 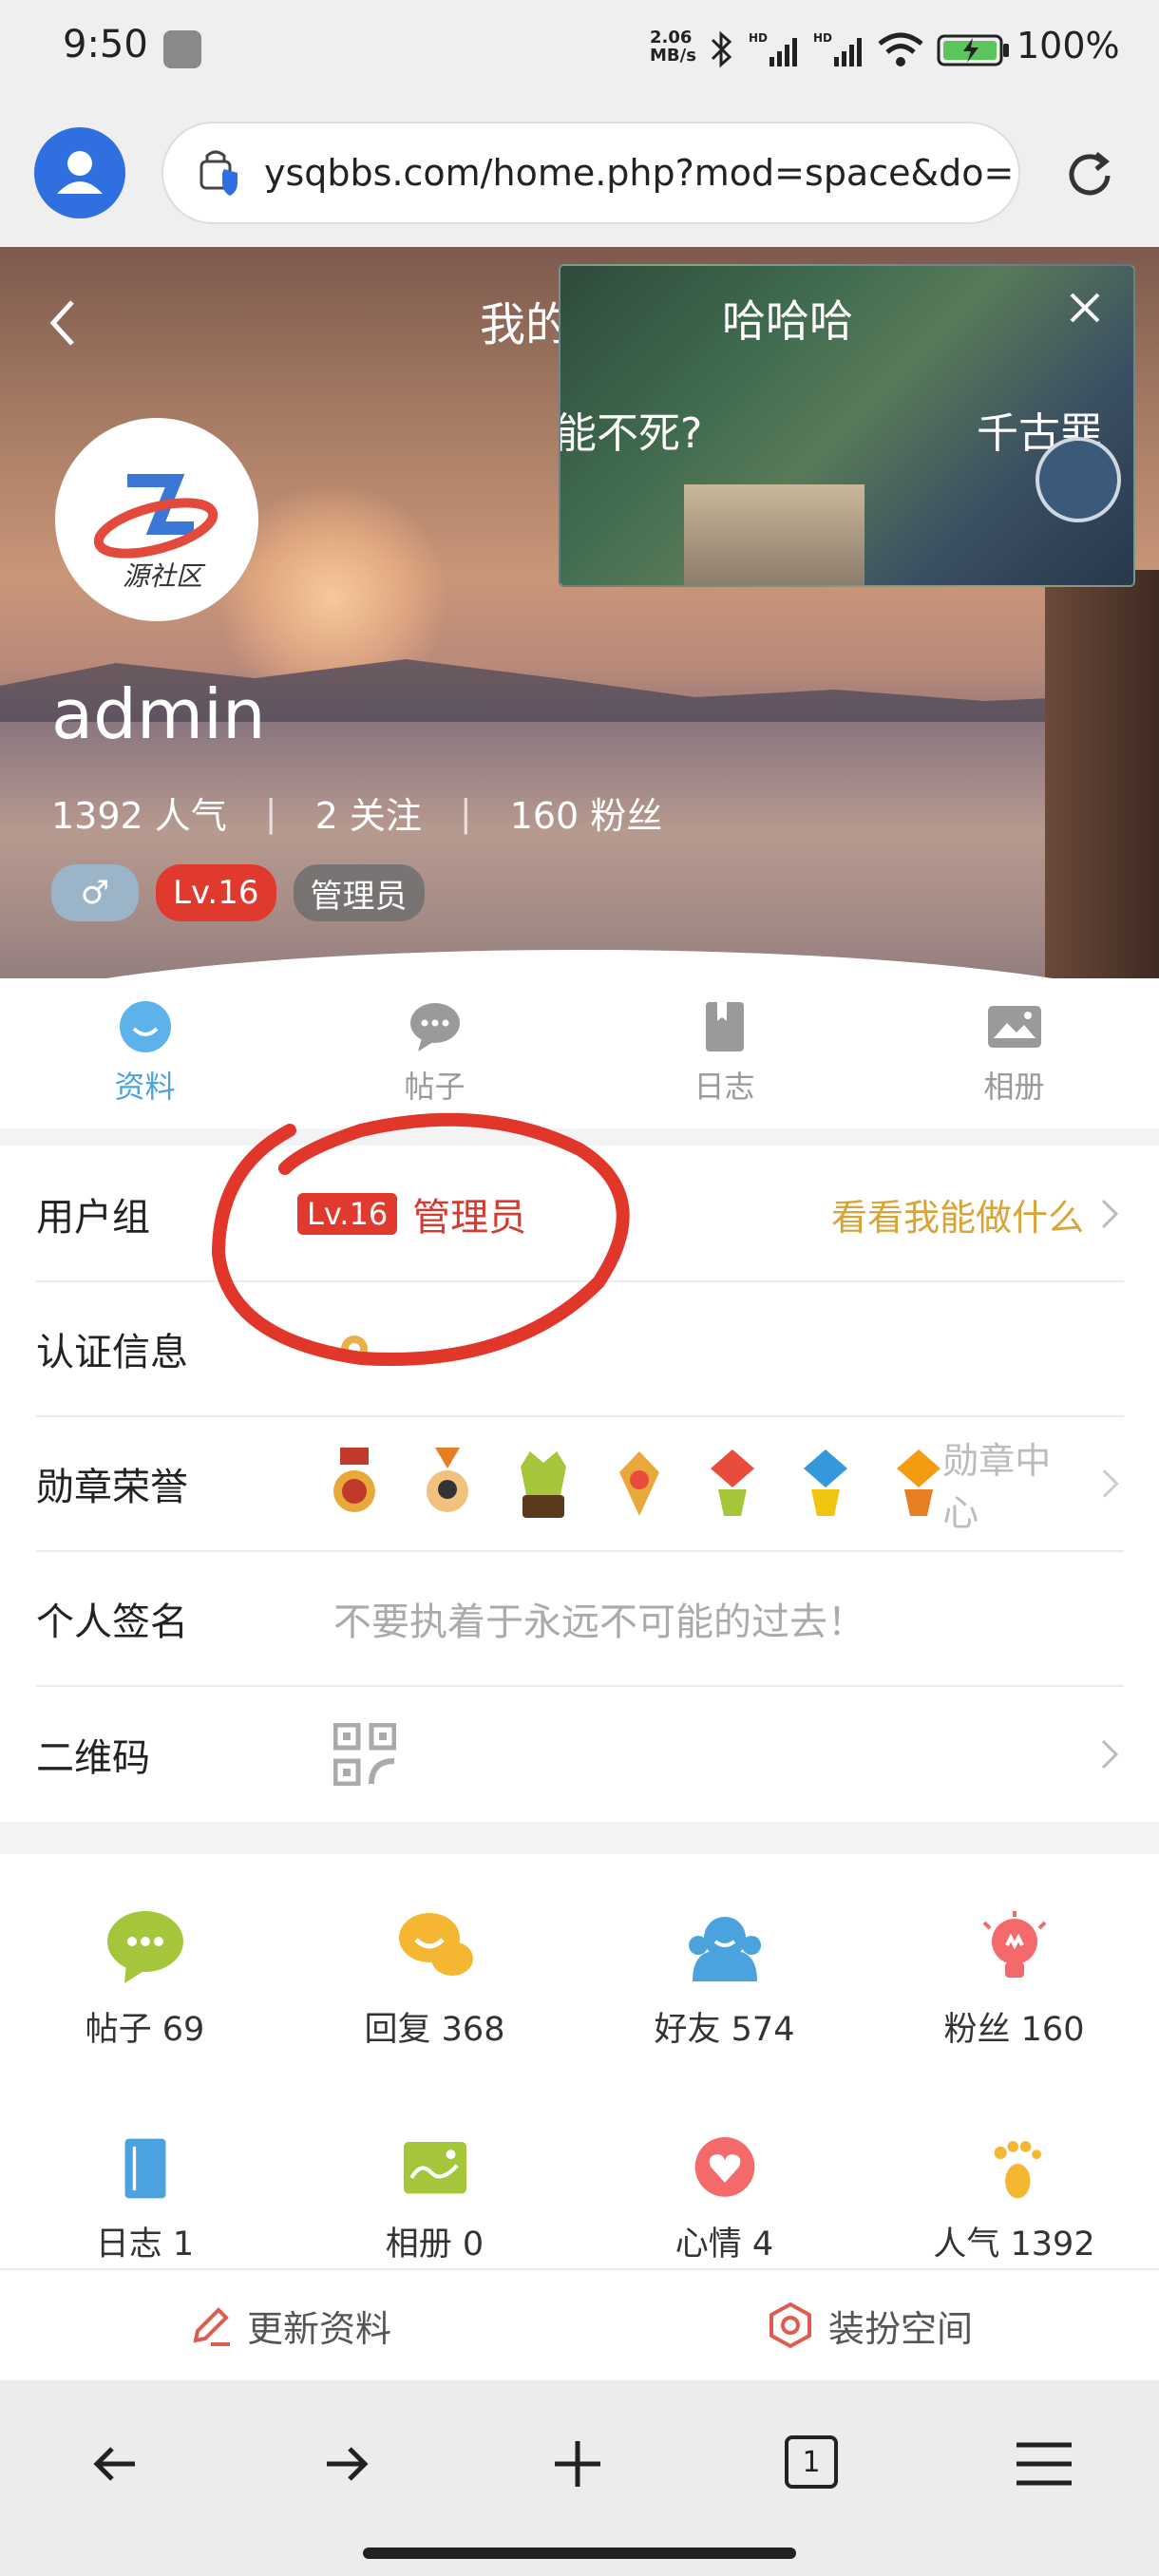 What do you see at coordinates (139, 812) in the screenshot?
I see `popularity-count: 1392 人气` at bounding box center [139, 812].